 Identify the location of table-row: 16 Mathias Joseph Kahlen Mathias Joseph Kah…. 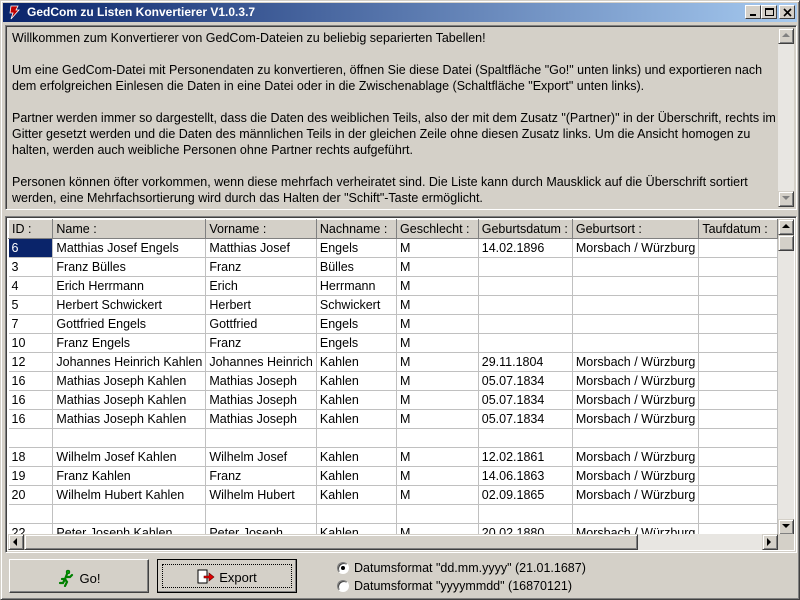
(393, 419).